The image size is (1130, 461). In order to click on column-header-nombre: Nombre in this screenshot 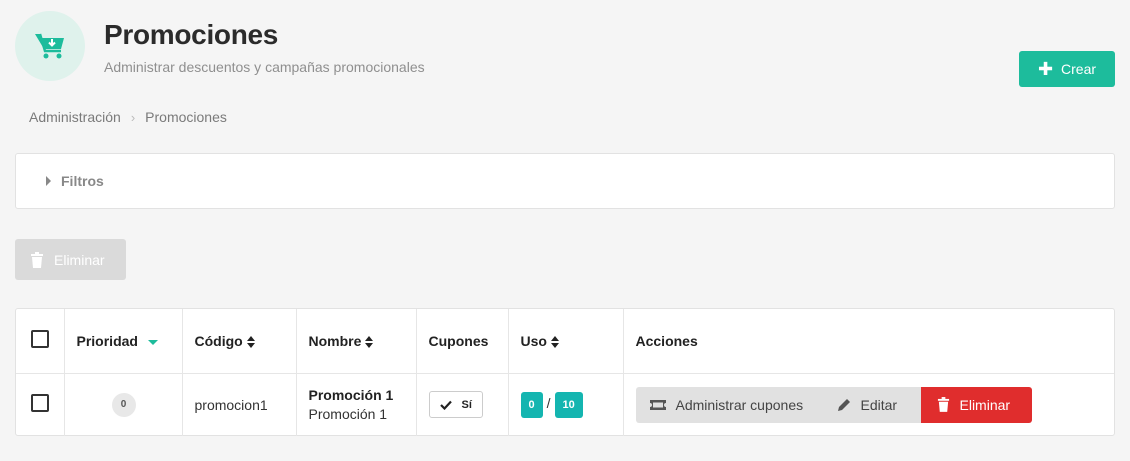, I will do `click(356, 341)`.